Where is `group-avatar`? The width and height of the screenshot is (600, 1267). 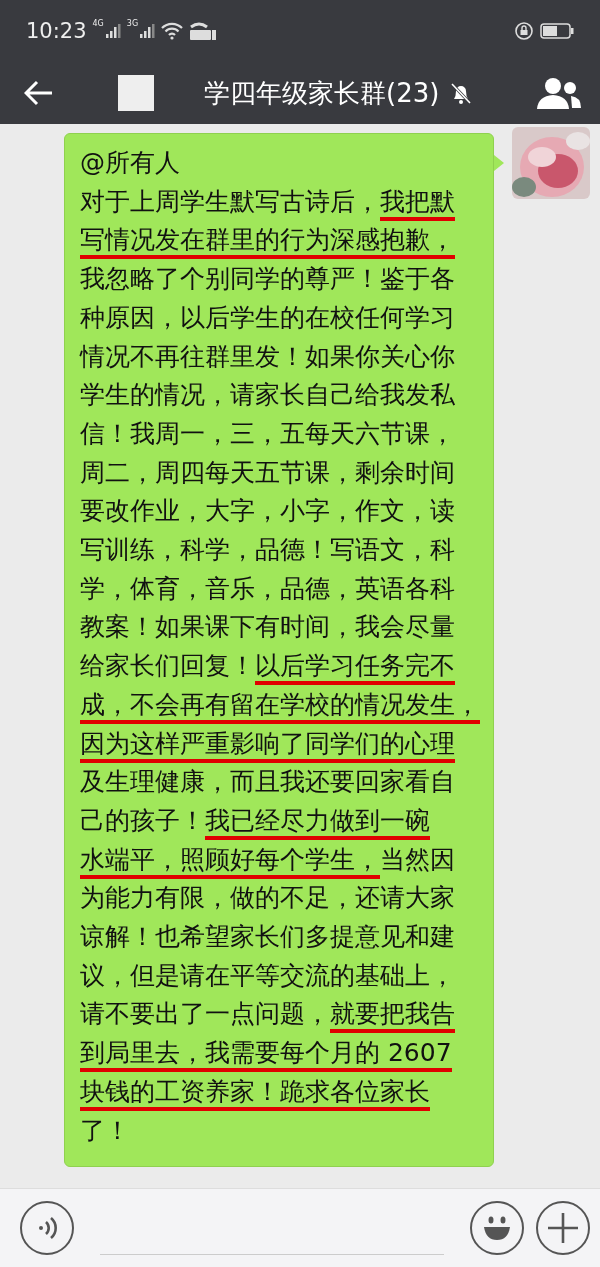 group-avatar is located at coordinates (136, 93).